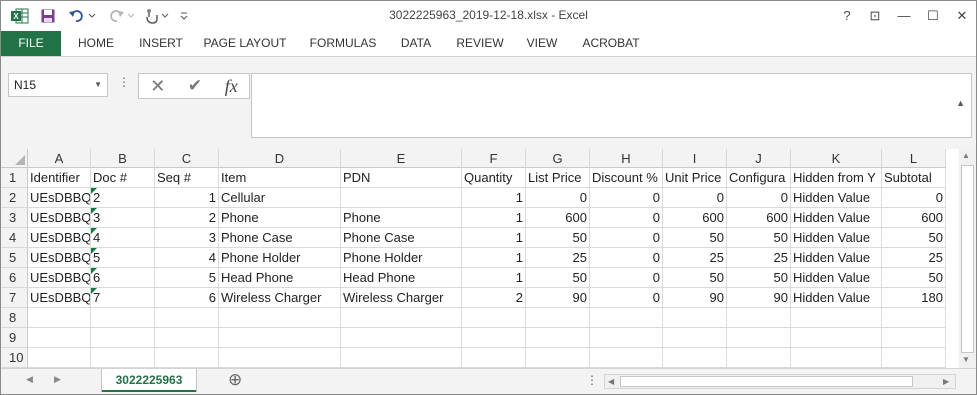 This screenshot has width=977, height=395. I want to click on cell-b1: Doc #, so click(123, 178).